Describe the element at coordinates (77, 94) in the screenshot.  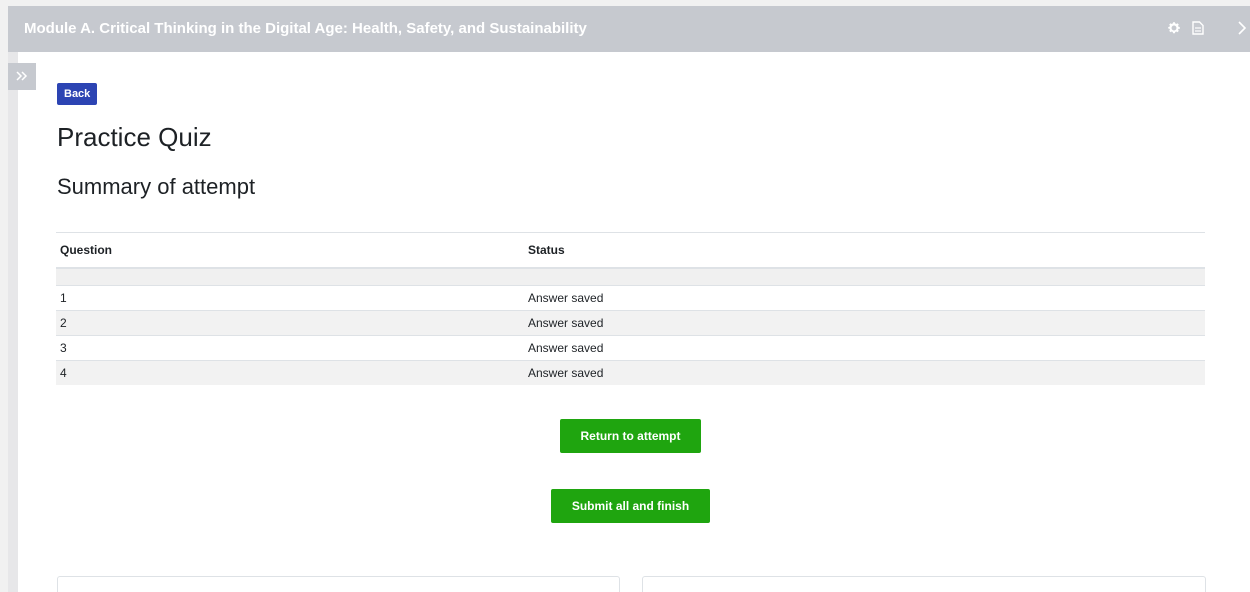
I see `back-button: Back` at that location.